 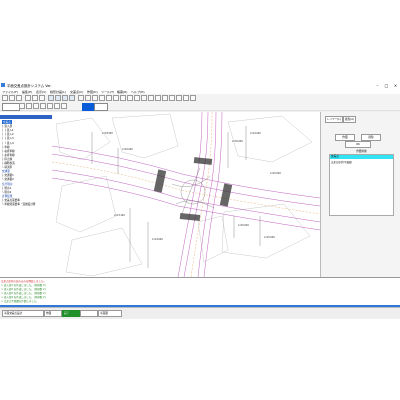 What do you see at coordinates (28, 98) in the screenshot?
I see `print-icon` at bounding box center [28, 98].